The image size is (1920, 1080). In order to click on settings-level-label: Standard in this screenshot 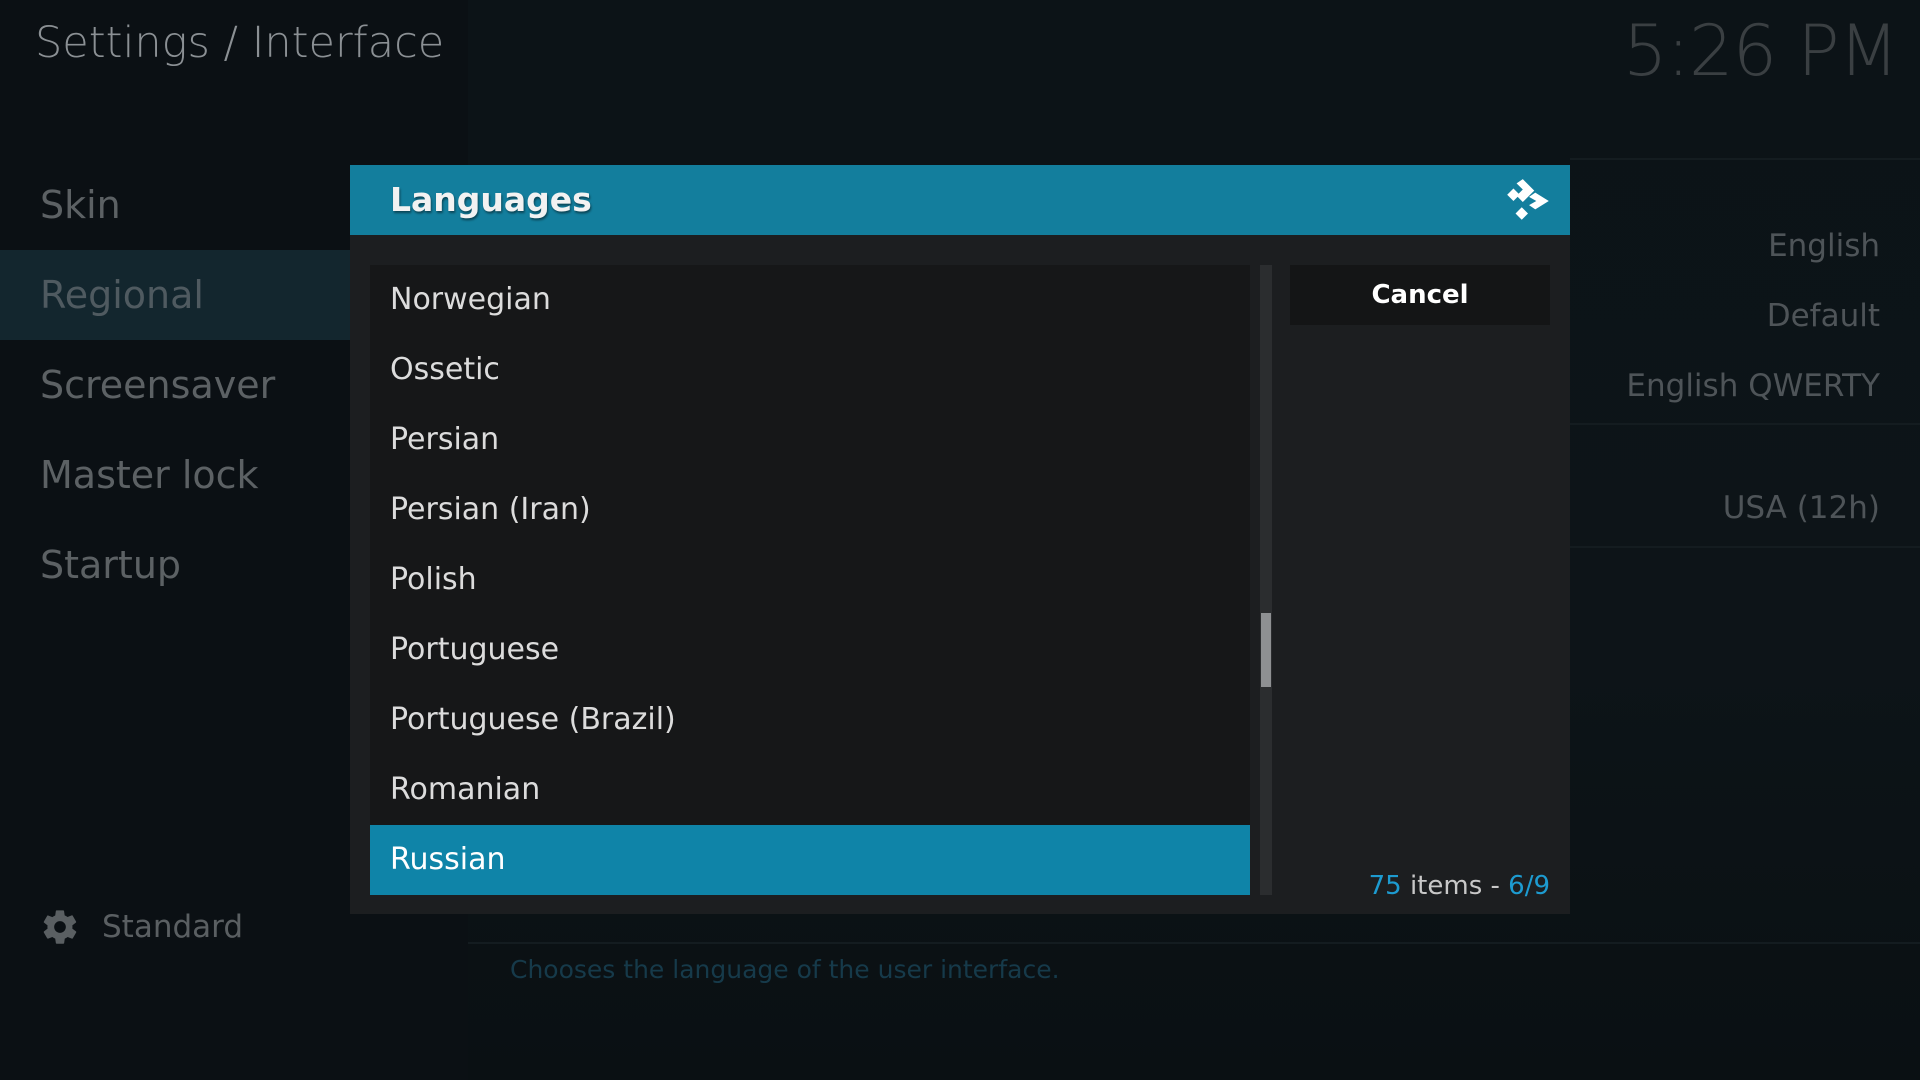, I will do `click(173, 927)`.